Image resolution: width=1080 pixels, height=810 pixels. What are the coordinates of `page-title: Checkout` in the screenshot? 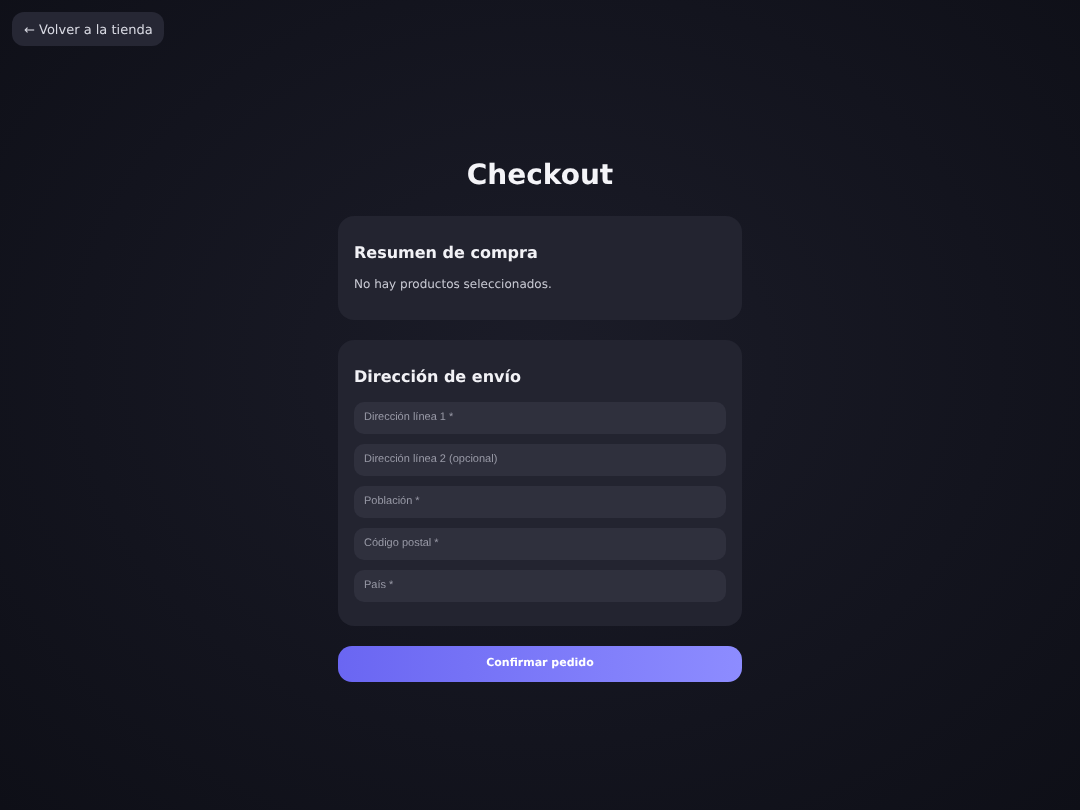 It's located at (540, 176).